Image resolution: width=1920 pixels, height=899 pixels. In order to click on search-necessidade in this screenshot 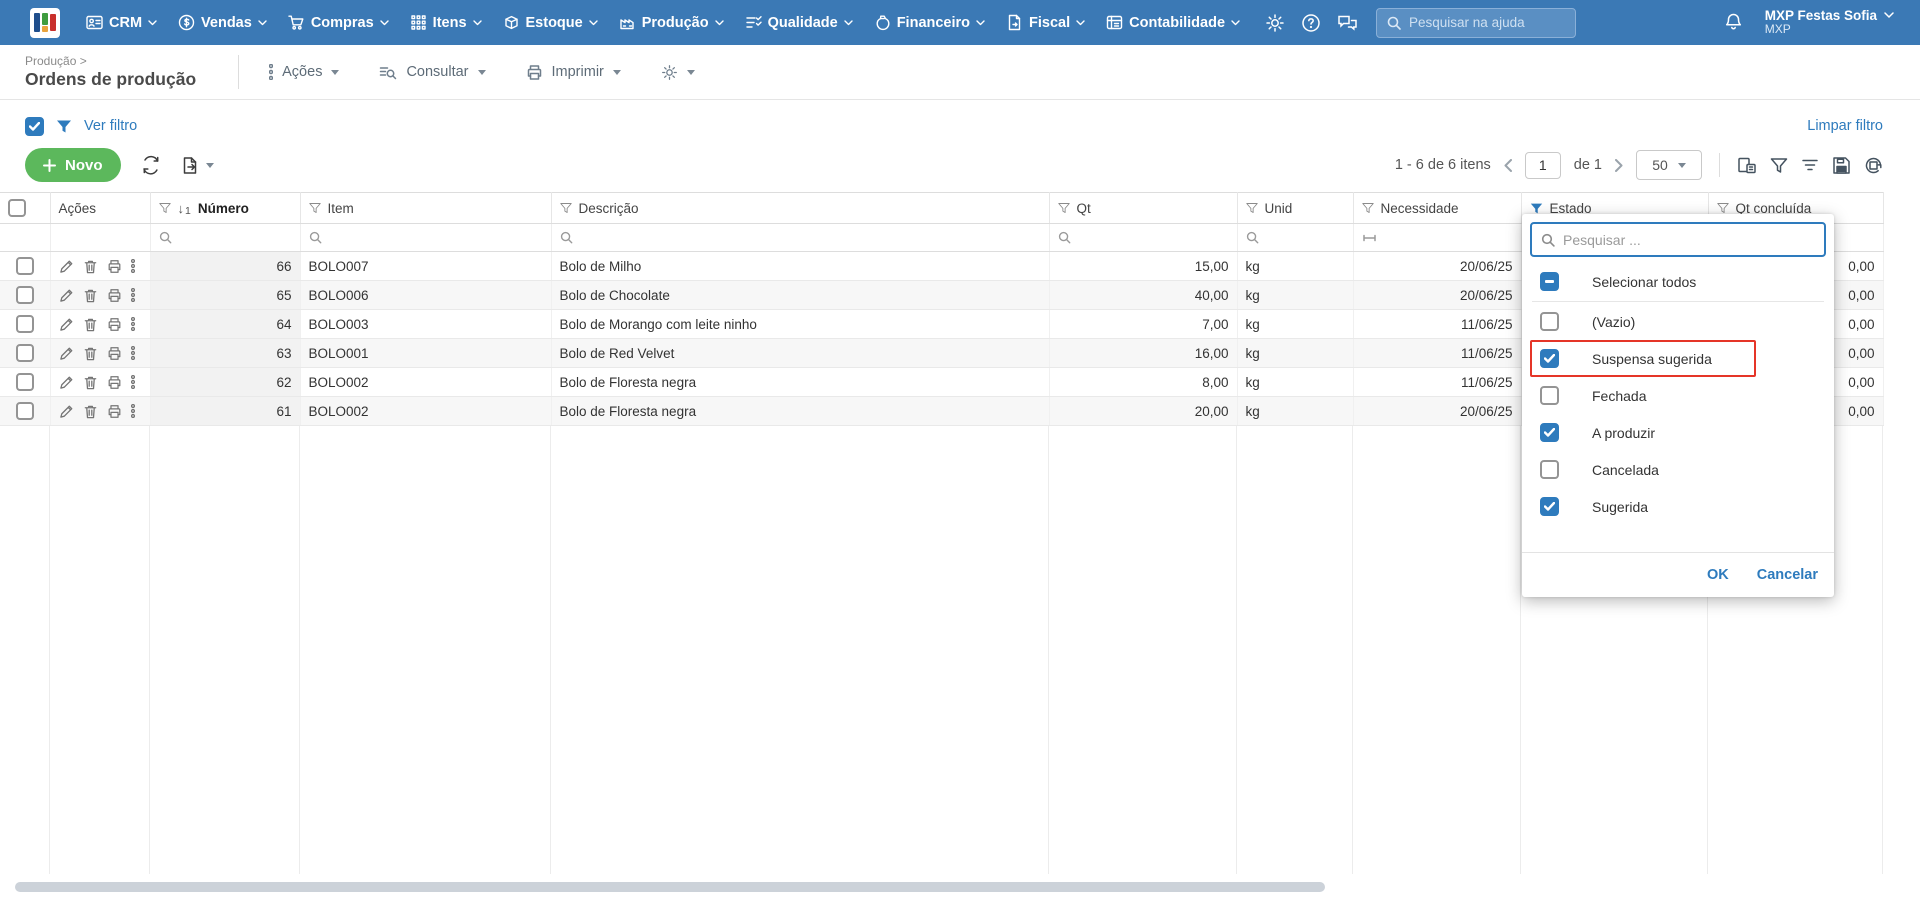, I will do `click(1437, 237)`.